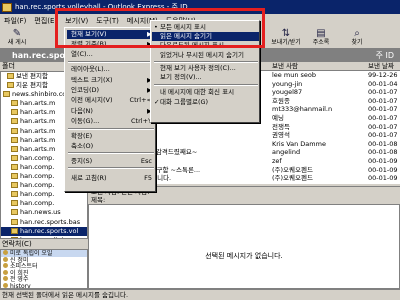 The image size is (400, 300). Describe the element at coordinates (202, 55) in the screenshot. I see `submenu-item-label: 읽었거나 무시된 메시지 숨기기` at that location.